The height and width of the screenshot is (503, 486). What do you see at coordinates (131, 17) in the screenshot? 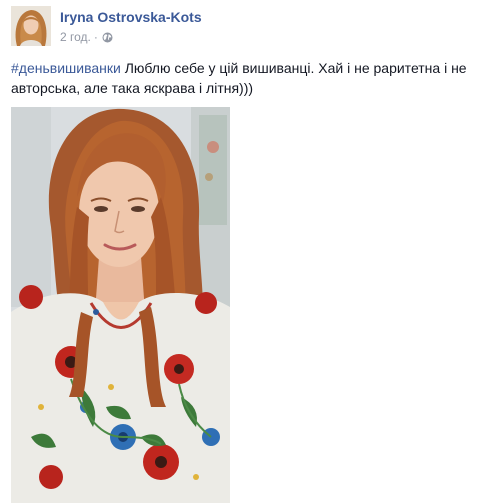
I see `author-name-link: Iryna Ostrovska-Kots` at bounding box center [131, 17].